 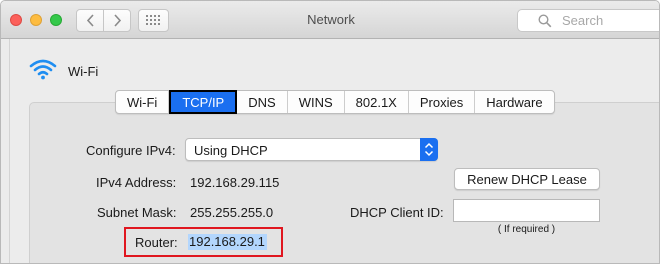 I want to click on tab-8021x: 802.1X, so click(x=377, y=102).